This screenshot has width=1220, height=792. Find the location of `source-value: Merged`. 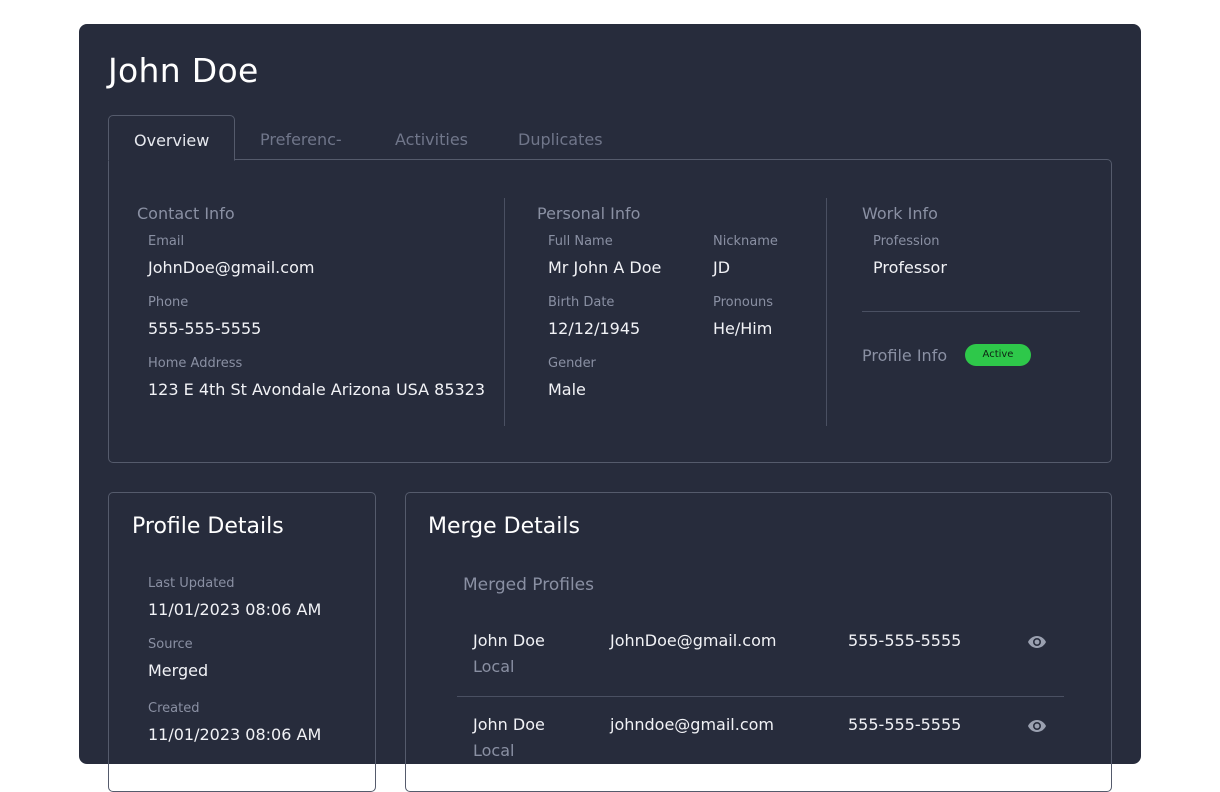

source-value: Merged is located at coordinates (178, 670).